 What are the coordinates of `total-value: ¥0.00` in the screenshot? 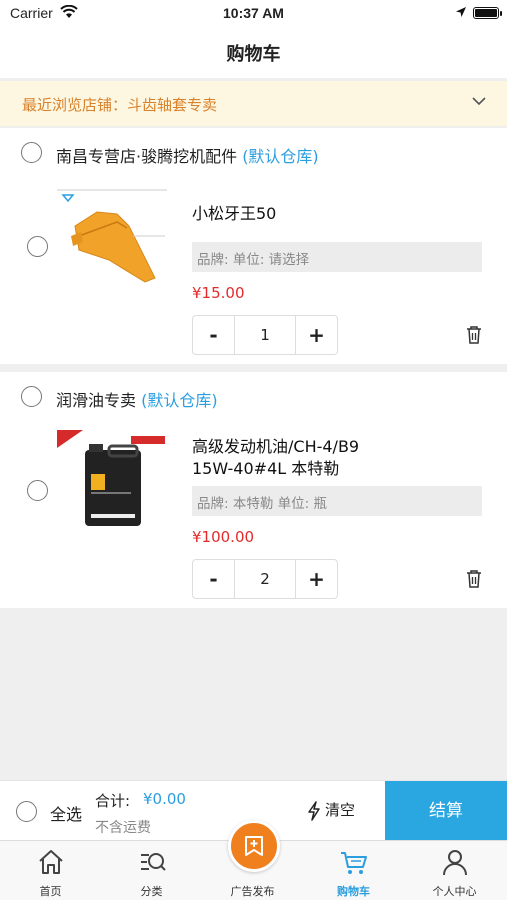 It's located at (164, 799).